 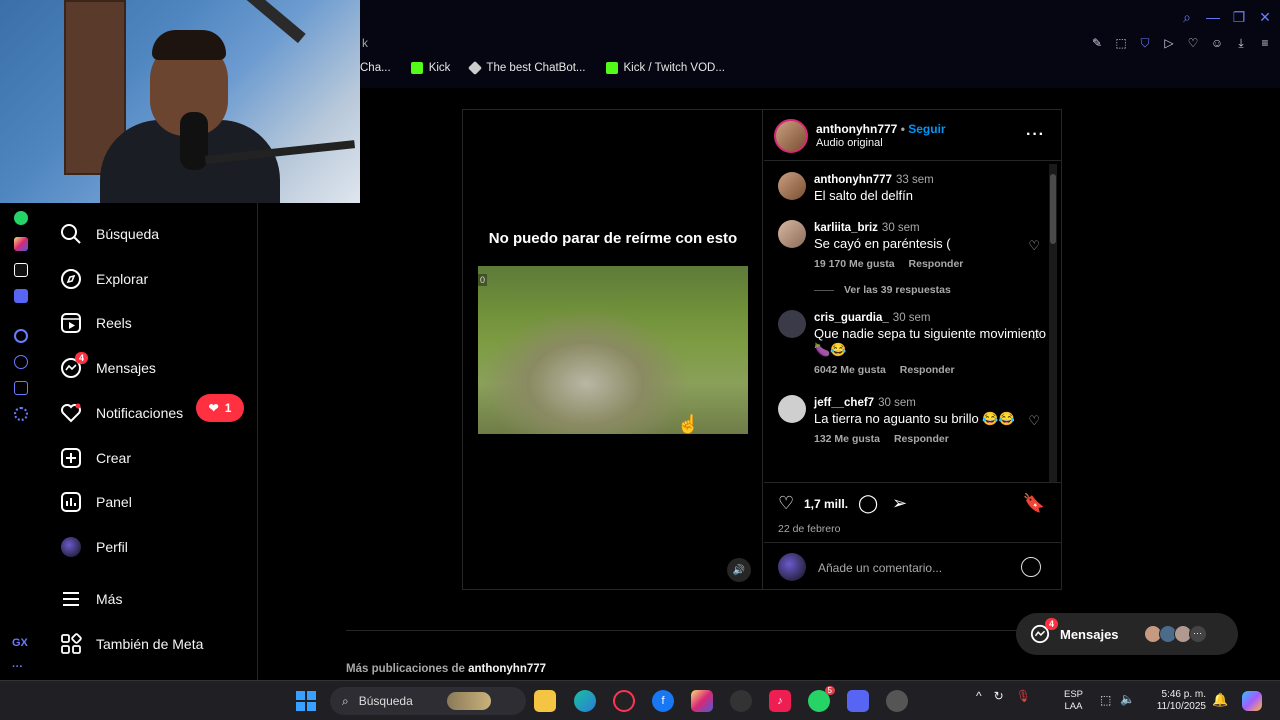 What do you see at coordinates (1169, 43) in the screenshot?
I see `play-icon: ▷` at bounding box center [1169, 43].